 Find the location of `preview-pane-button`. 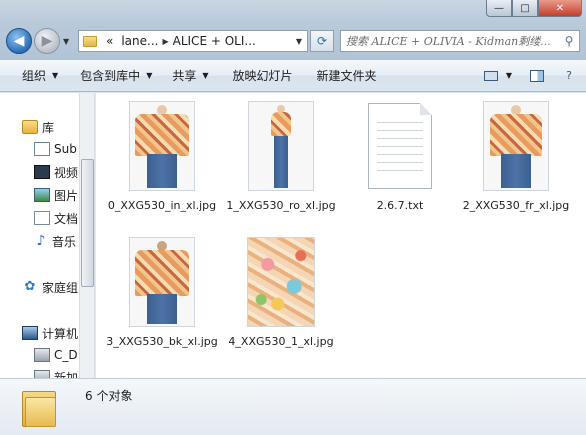

preview-pane-button is located at coordinates (537, 76).